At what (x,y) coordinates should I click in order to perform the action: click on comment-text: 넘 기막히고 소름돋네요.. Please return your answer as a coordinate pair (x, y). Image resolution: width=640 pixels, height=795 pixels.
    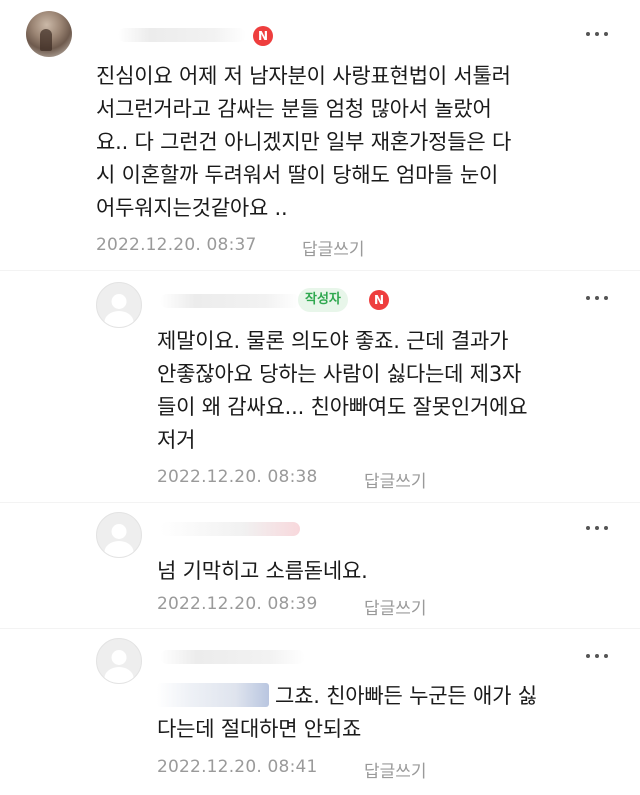
    Looking at the image, I should click on (262, 571).